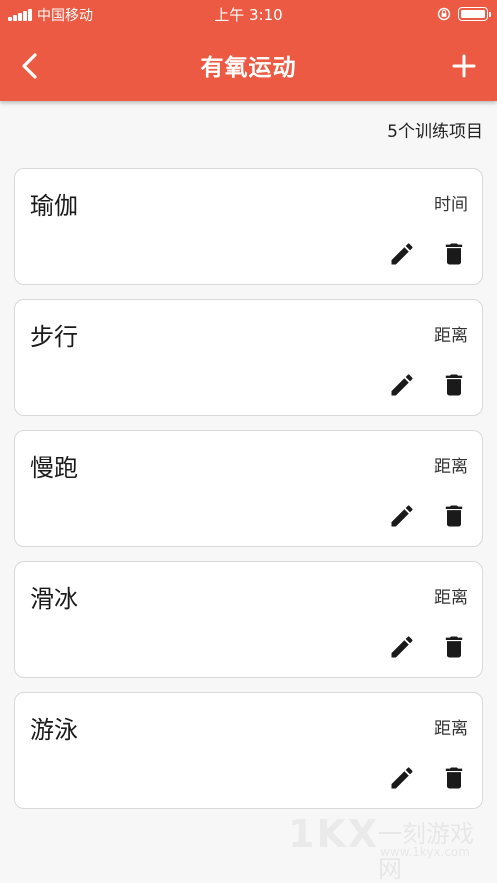  I want to click on plus-icon, so click(464, 66).